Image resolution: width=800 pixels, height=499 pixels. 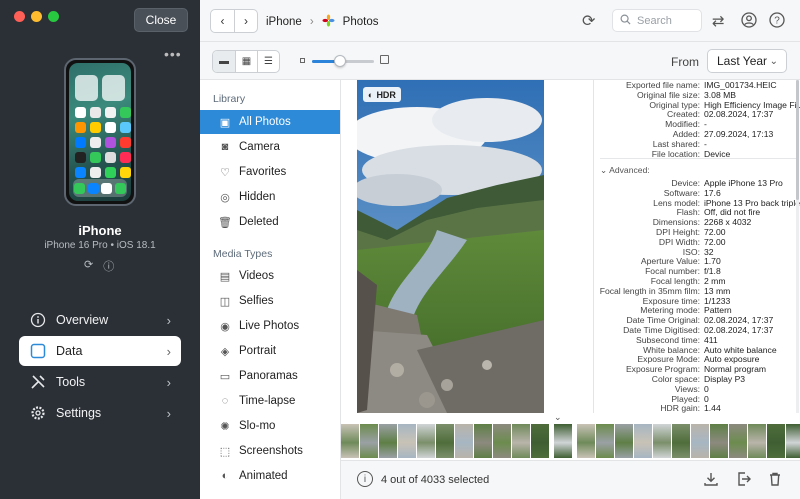 I want to click on media-item-selfies: ◫ Selfies, so click(x=270, y=301).